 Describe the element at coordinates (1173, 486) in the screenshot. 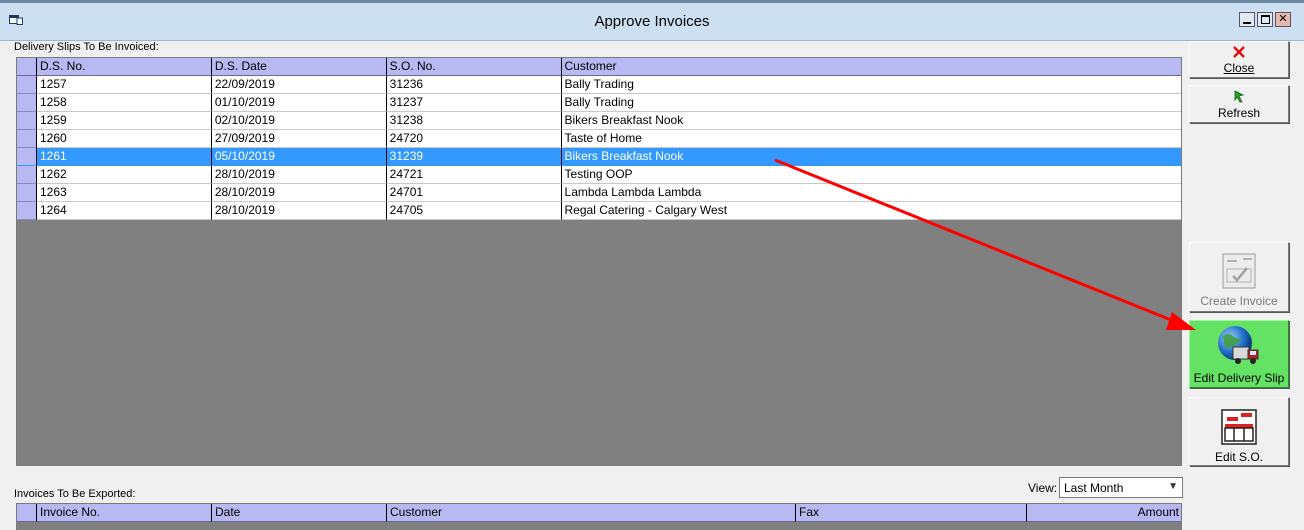

I see `chevron-down-icon: ▼` at that location.